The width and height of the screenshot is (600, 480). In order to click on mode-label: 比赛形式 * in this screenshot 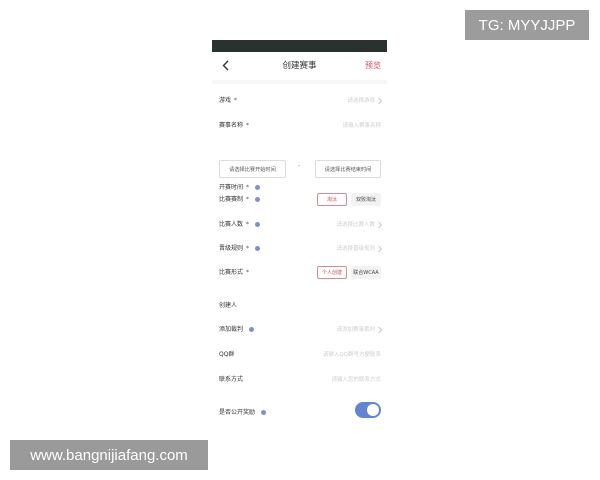, I will do `click(234, 272)`.